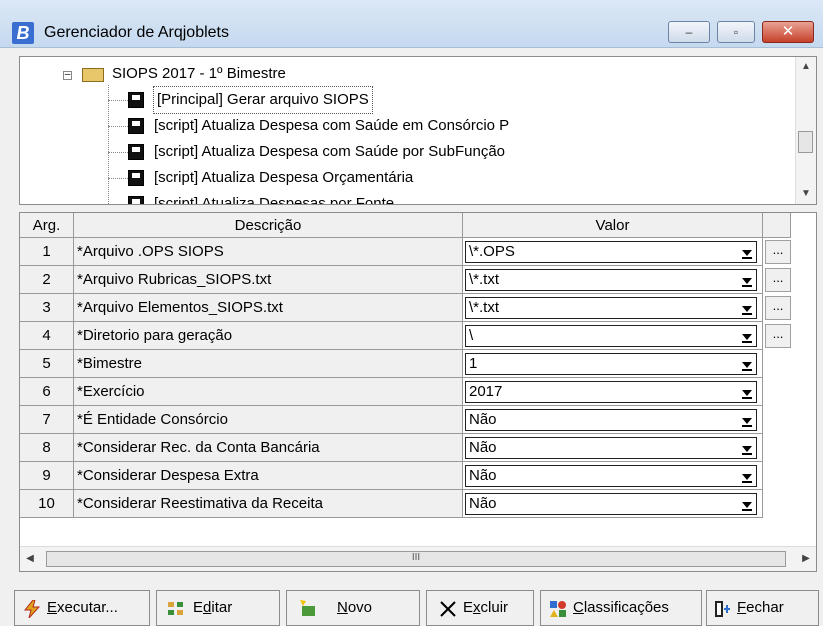 This screenshot has height=626, width=823. What do you see at coordinates (360, 607) in the screenshot?
I see `novo-label: ovo` at bounding box center [360, 607].